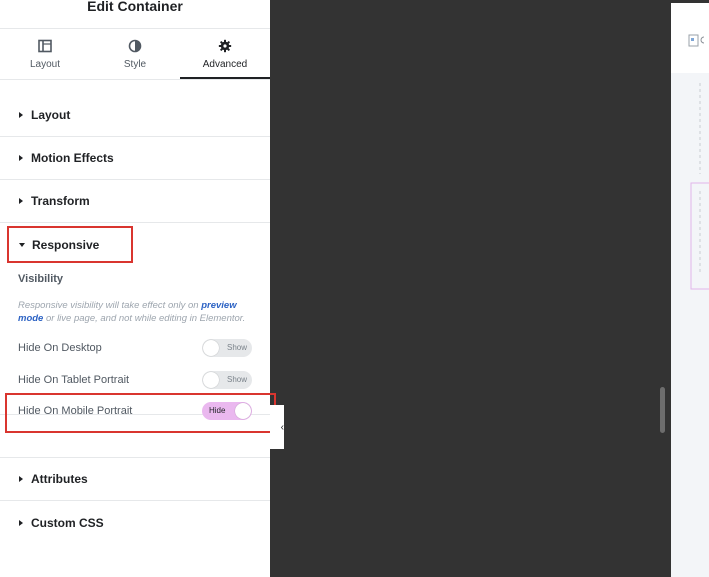 The image size is (709, 577). I want to click on section-label: Layout, so click(51, 115).